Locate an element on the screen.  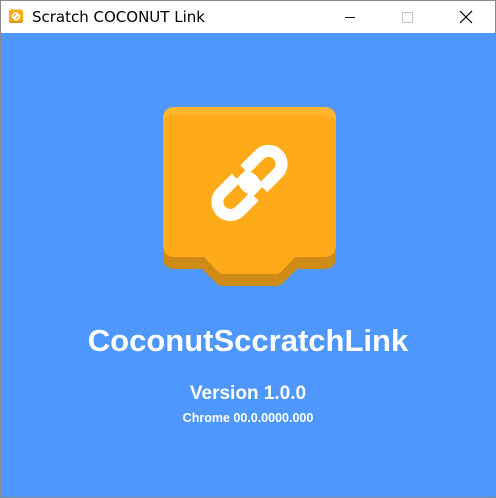
minimize-button is located at coordinates (350, 17).